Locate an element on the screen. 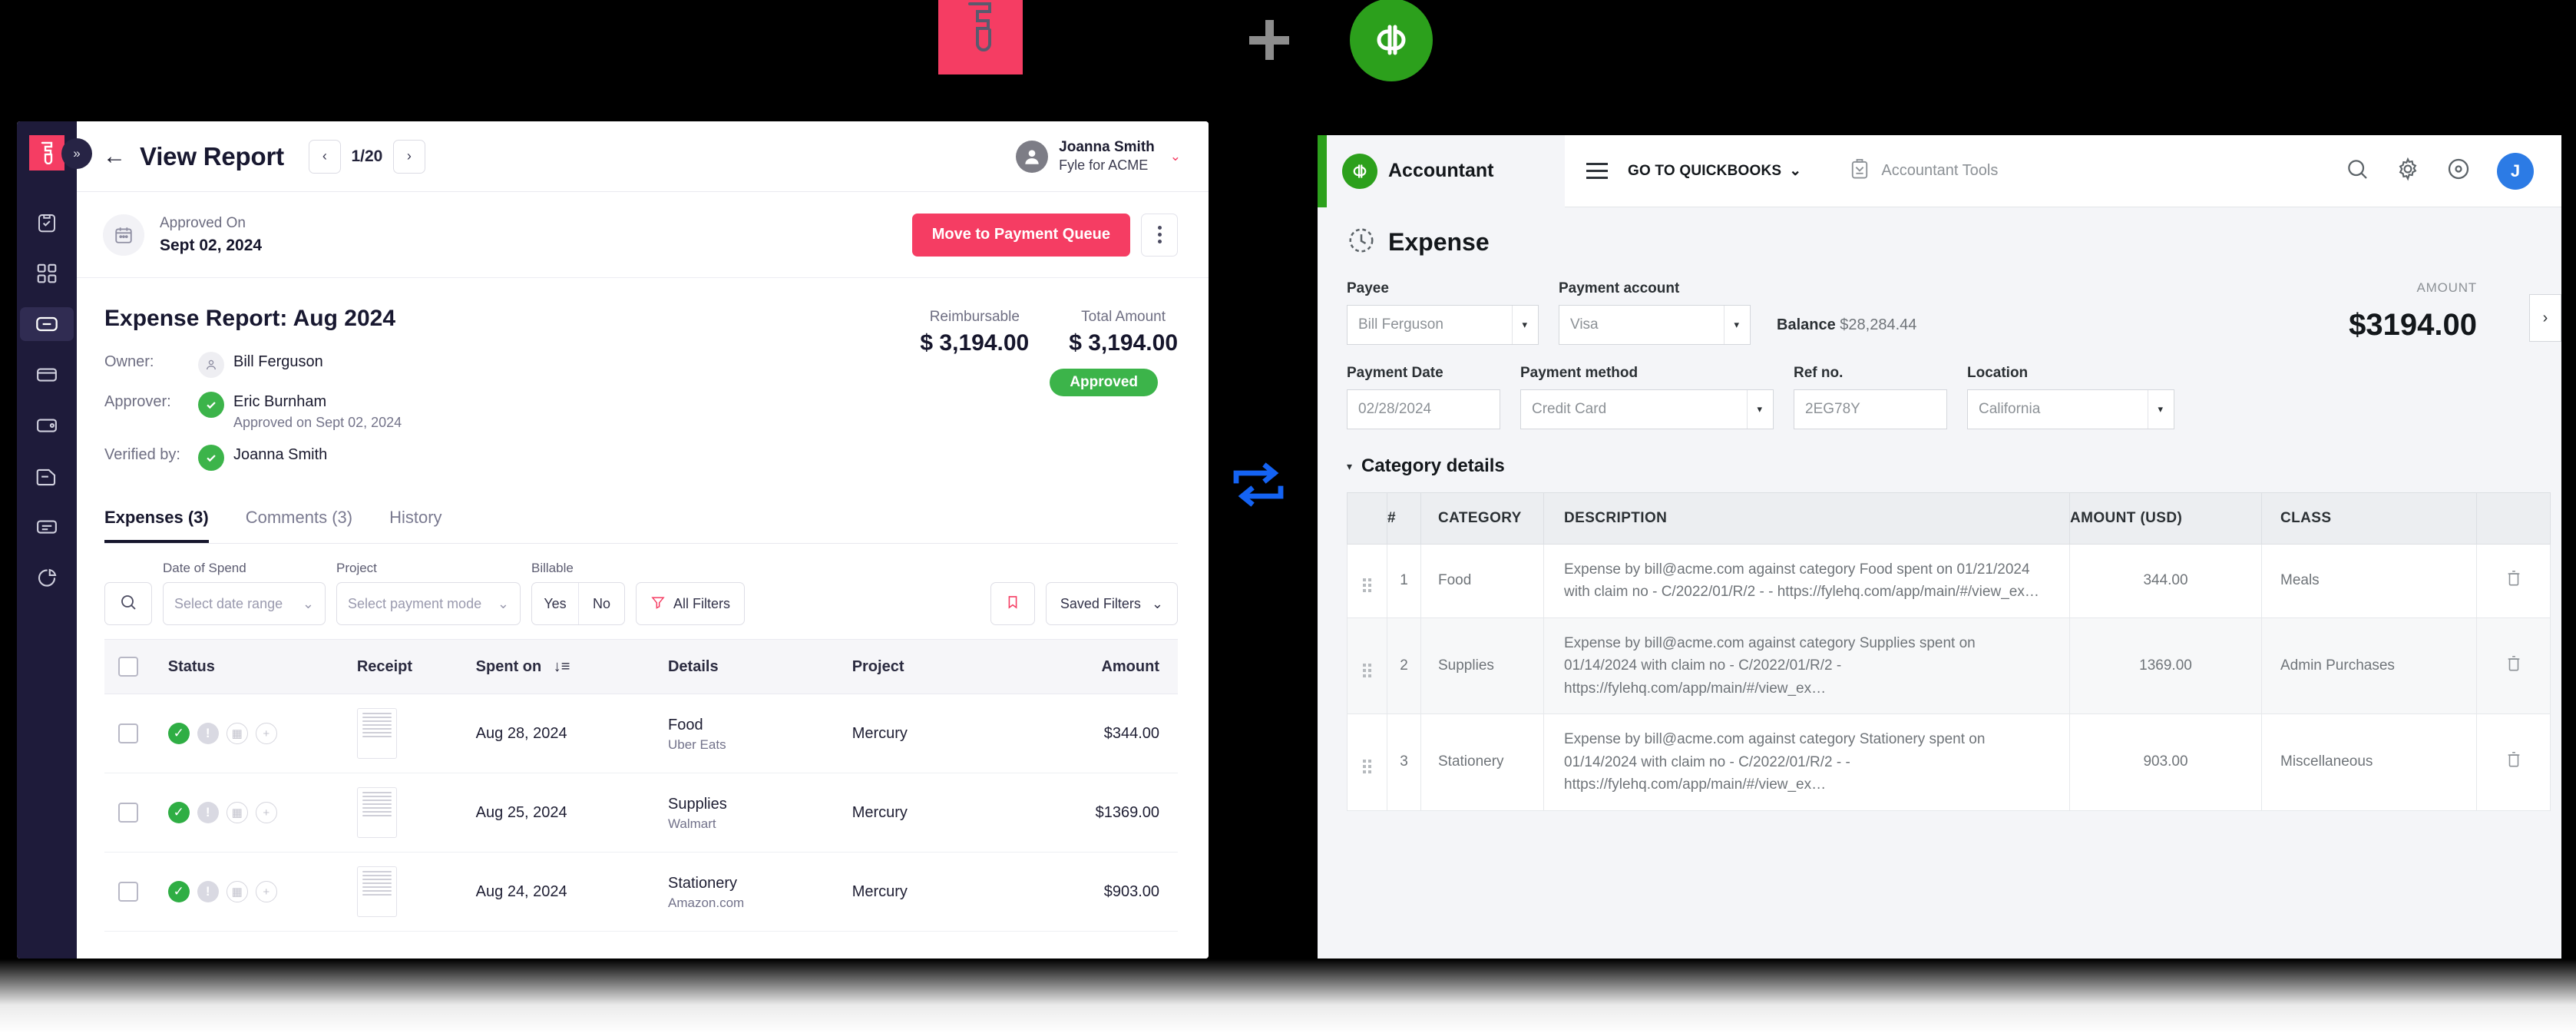 The image size is (2576, 1033). expand-panel-button: › is located at coordinates (2545, 318).